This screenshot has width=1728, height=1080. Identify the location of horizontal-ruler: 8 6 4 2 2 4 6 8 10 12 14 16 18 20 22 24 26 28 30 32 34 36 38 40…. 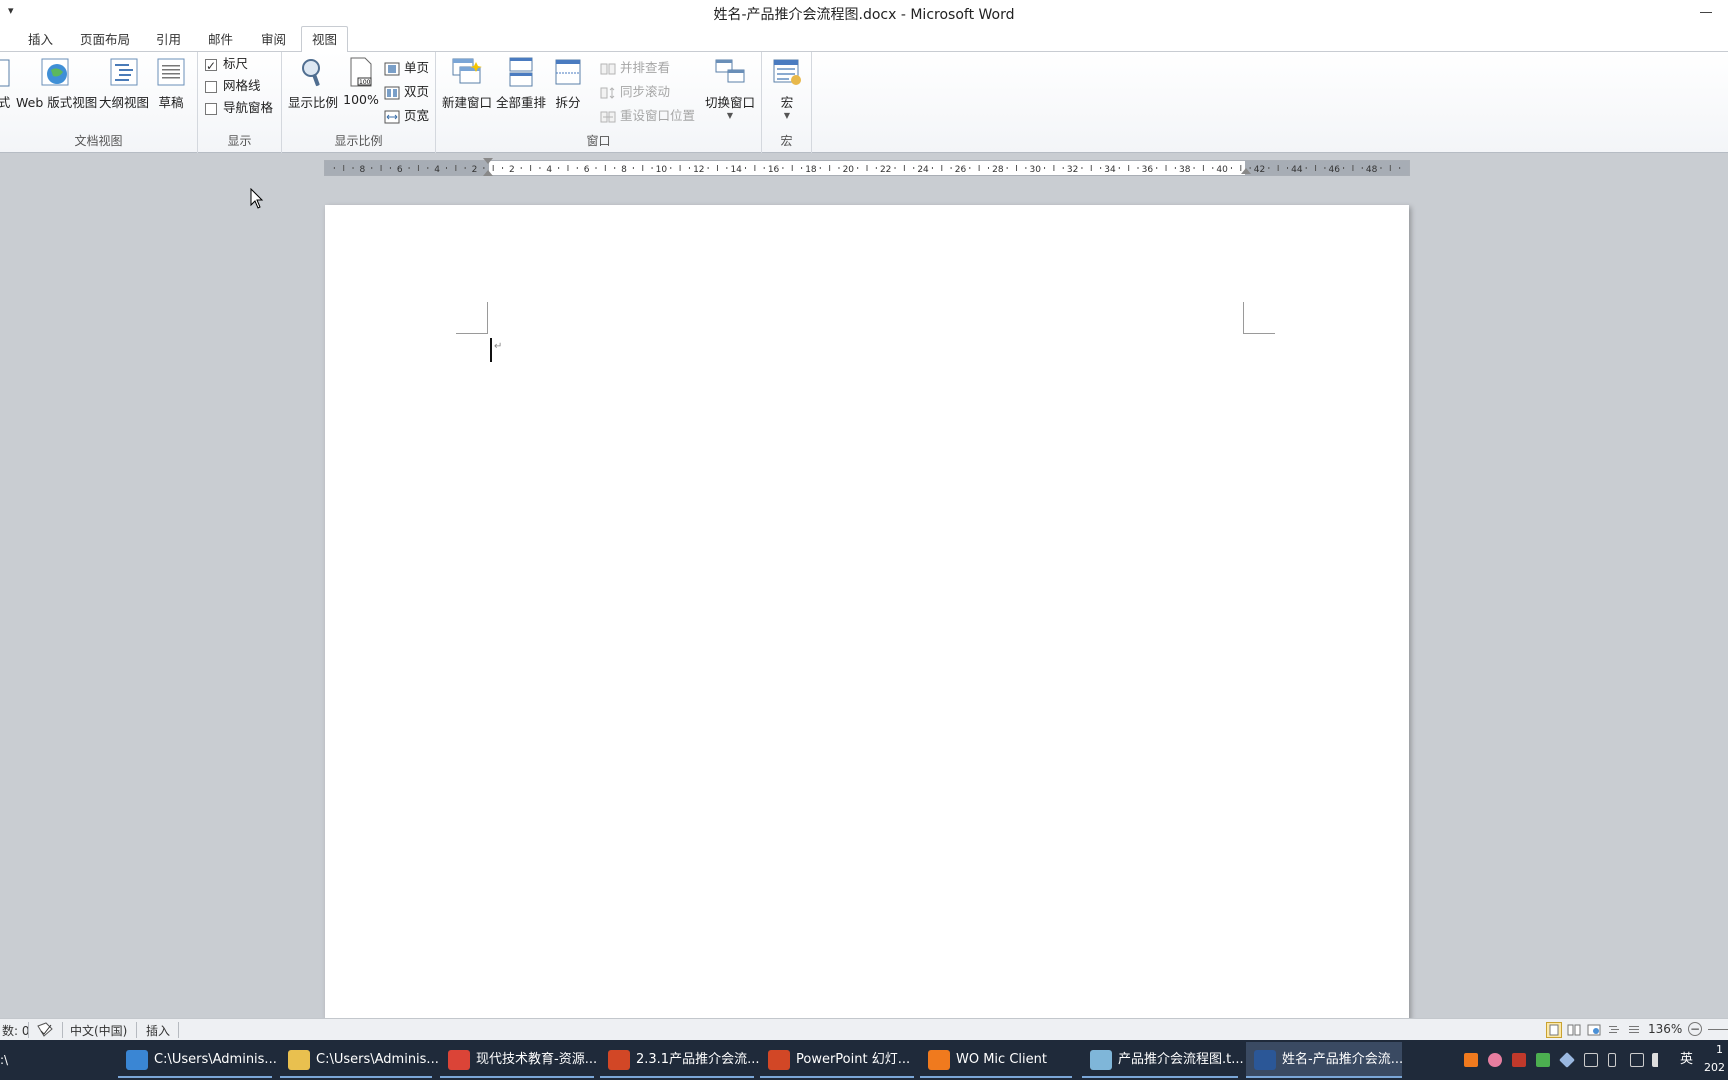
(867, 167).